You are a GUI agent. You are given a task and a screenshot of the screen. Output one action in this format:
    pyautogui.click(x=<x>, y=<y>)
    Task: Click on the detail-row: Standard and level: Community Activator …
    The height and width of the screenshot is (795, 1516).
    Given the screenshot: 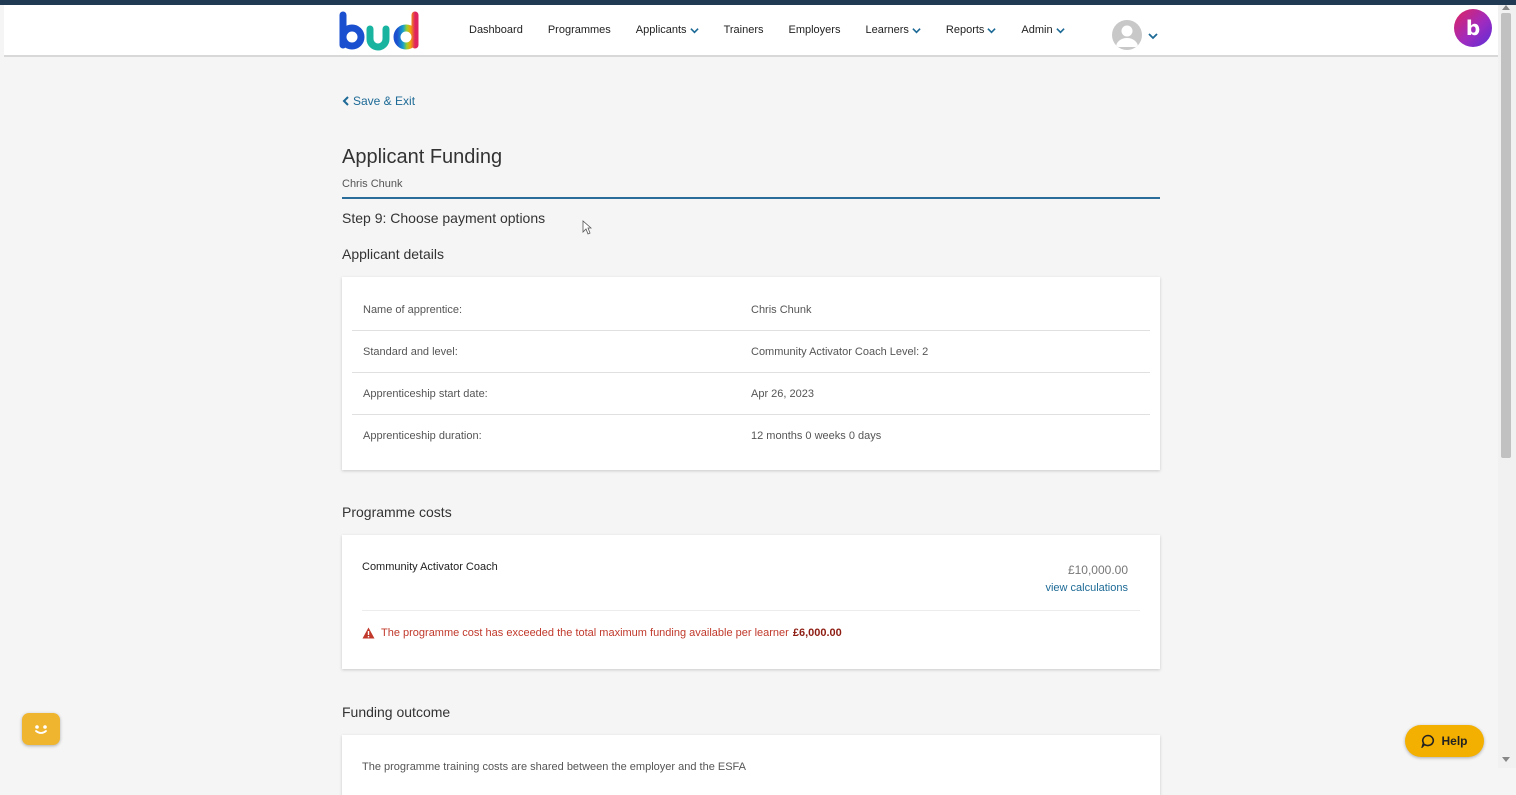 What is the action you would take?
    pyautogui.click(x=751, y=352)
    